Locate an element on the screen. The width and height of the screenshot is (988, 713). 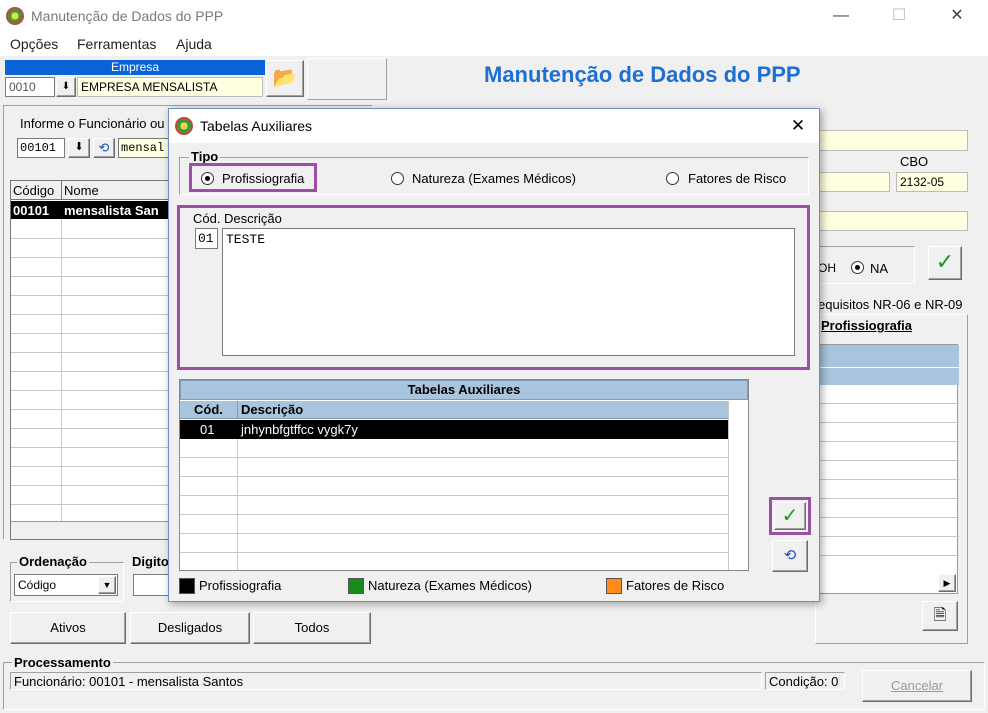
grid-col-cod: Cód. is located at coordinates (208, 409).